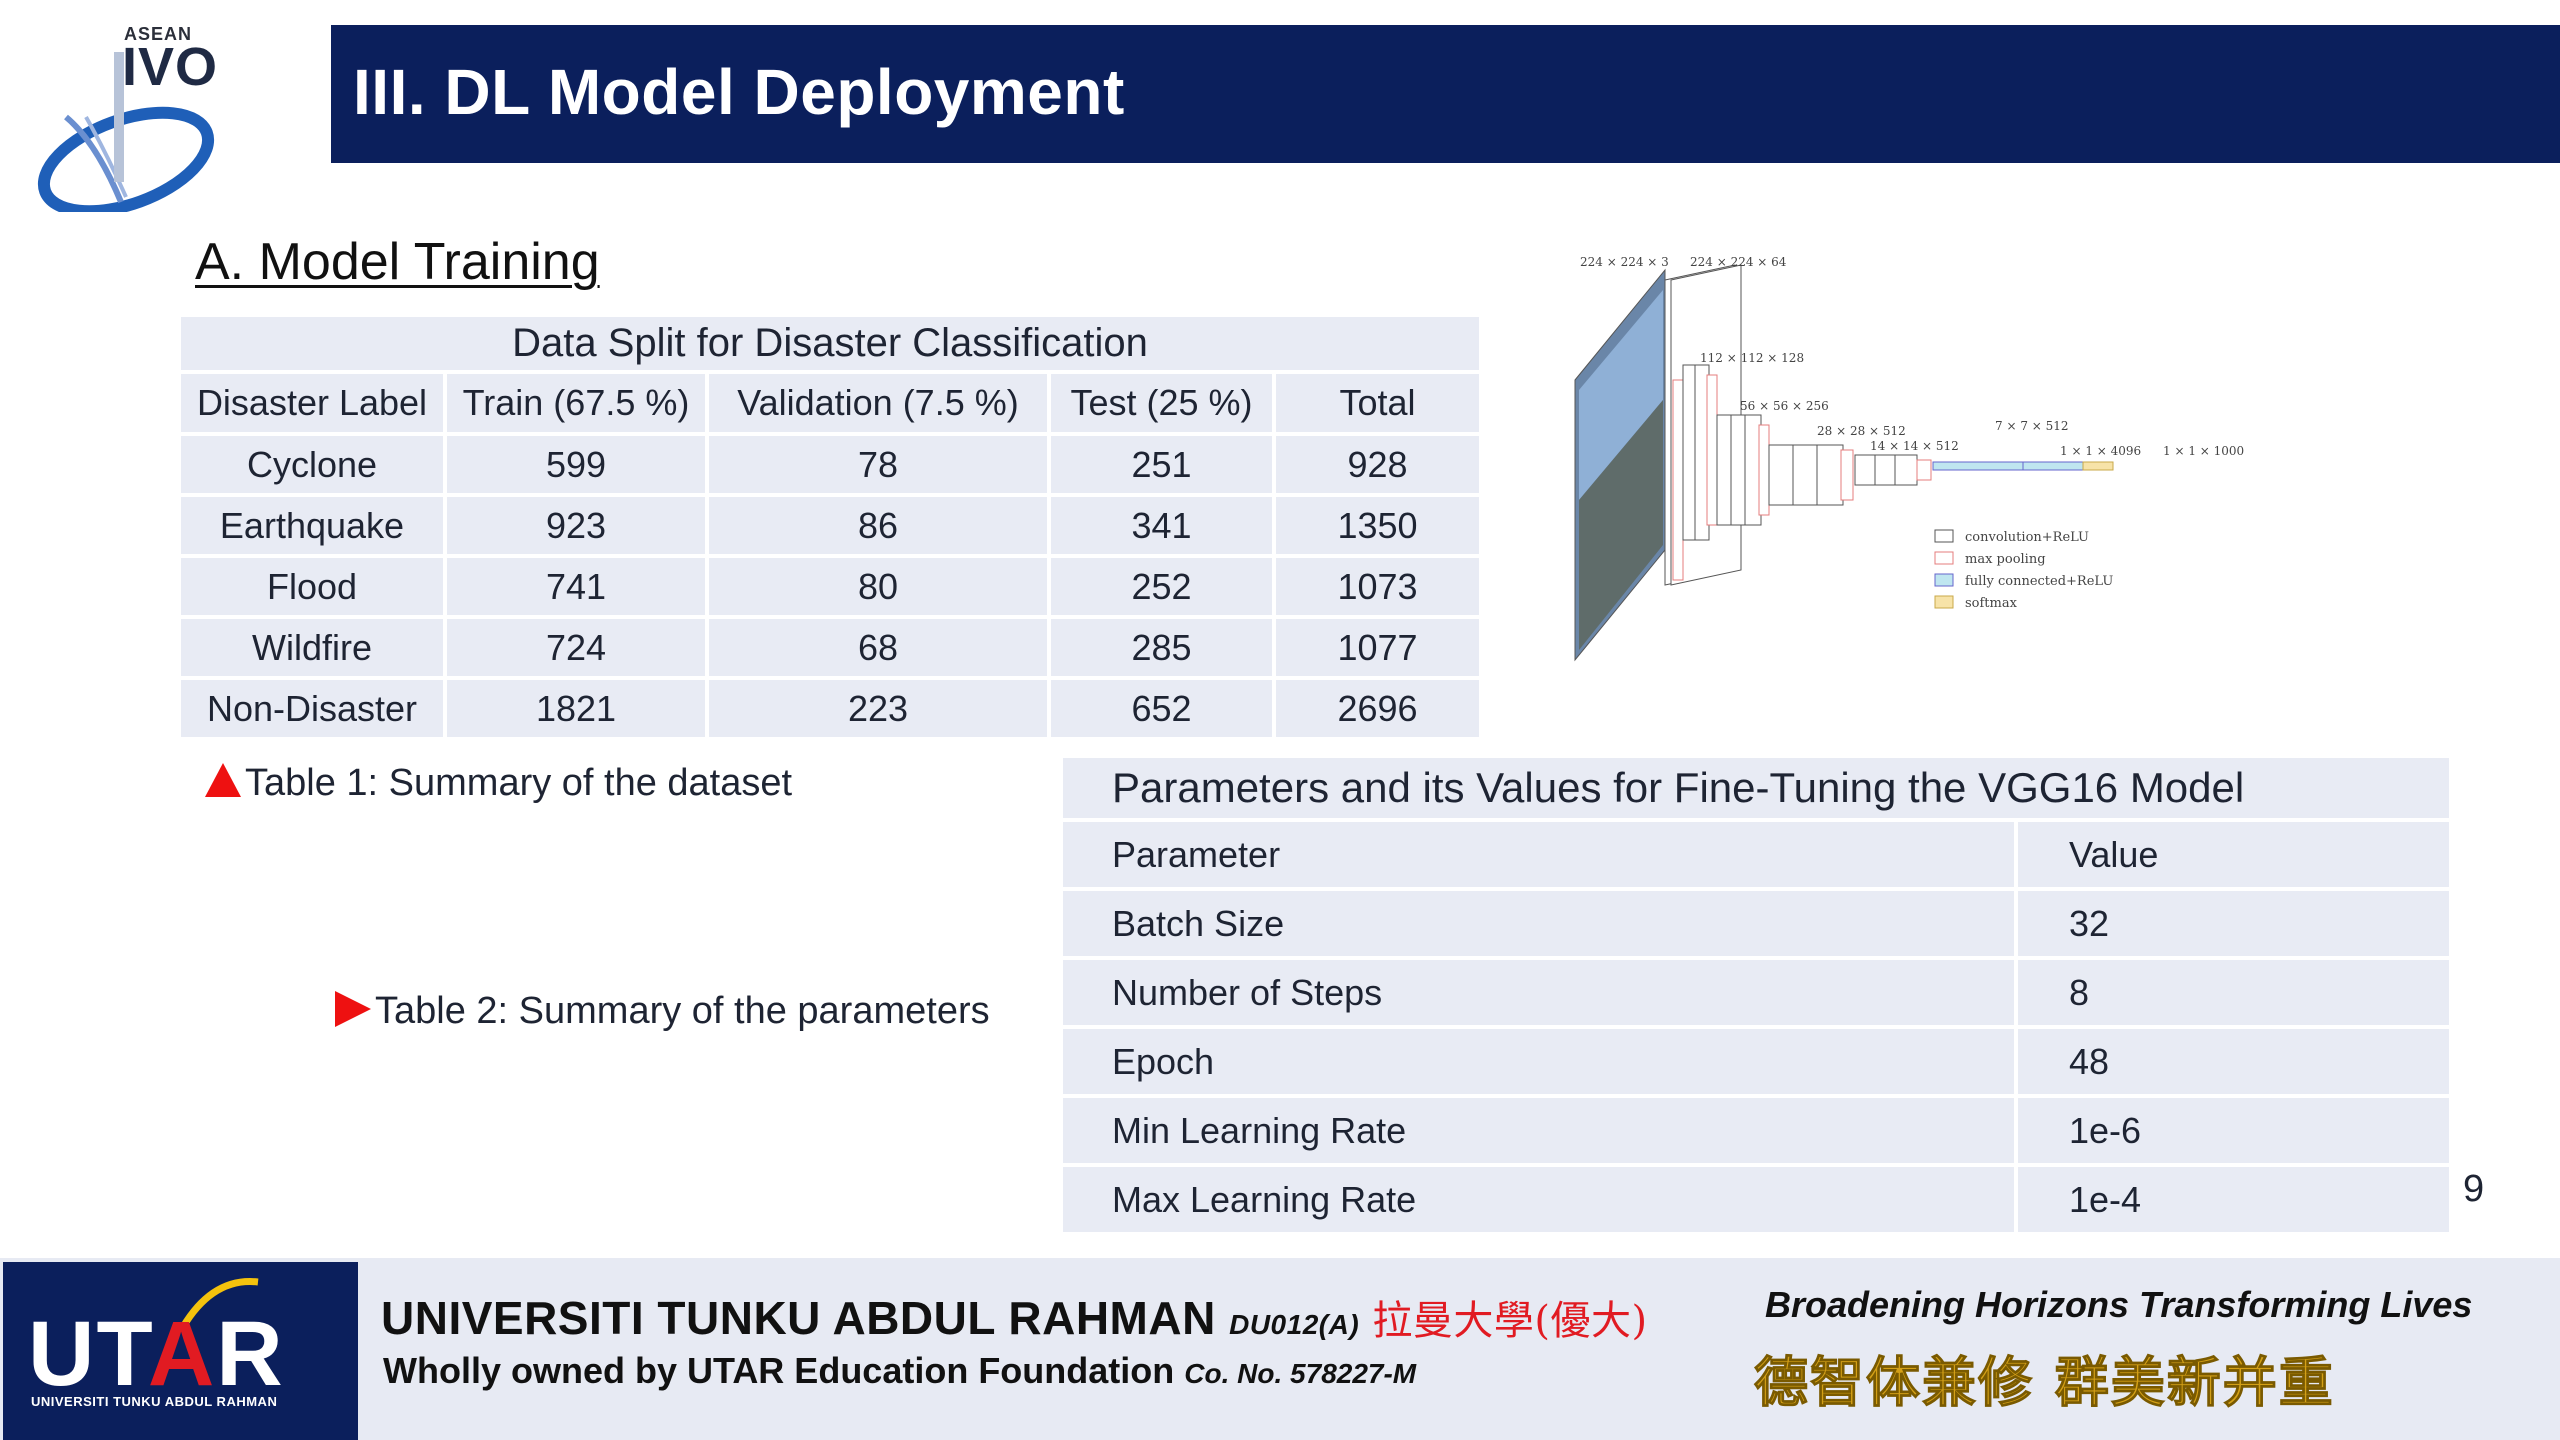 The height and width of the screenshot is (1440, 2560). What do you see at coordinates (2119, 1304) in the screenshot?
I see `motto: Broadening Horizons Transforming Lives` at bounding box center [2119, 1304].